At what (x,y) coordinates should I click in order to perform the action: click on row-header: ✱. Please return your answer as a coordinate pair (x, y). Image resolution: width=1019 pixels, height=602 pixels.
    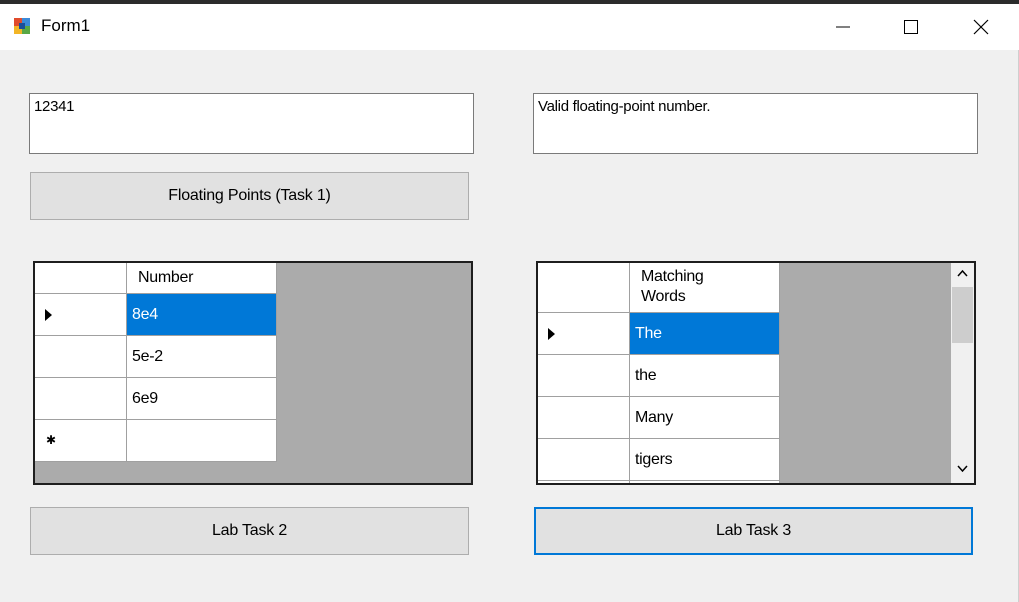
    Looking at the image, I should click on (81, 441).